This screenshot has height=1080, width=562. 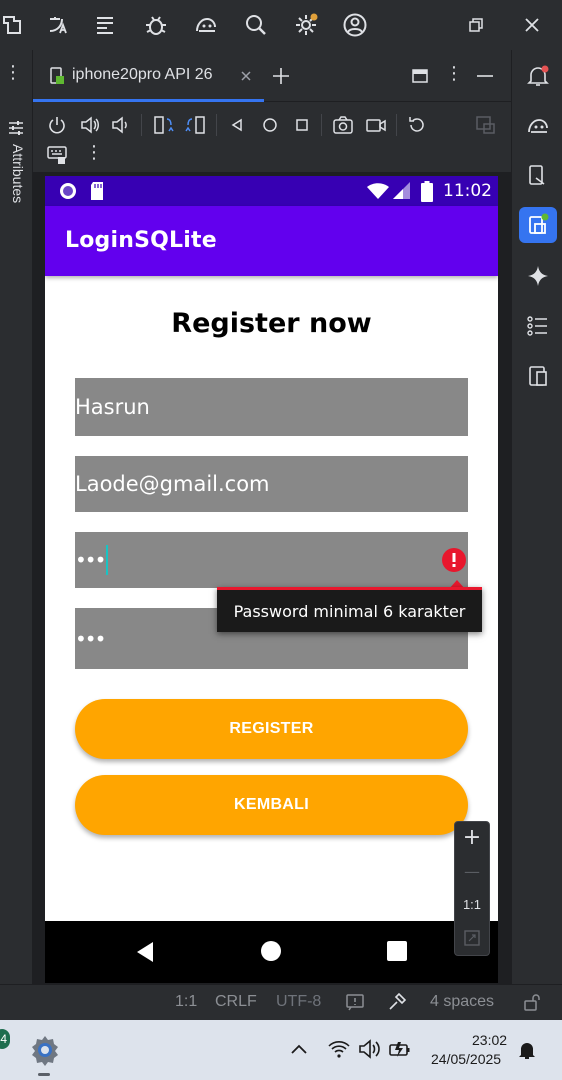 What do you see at coordinates (44, 1074) in the screenshot?
I see `active-app-indicator` at bounding box center [44, 1074].